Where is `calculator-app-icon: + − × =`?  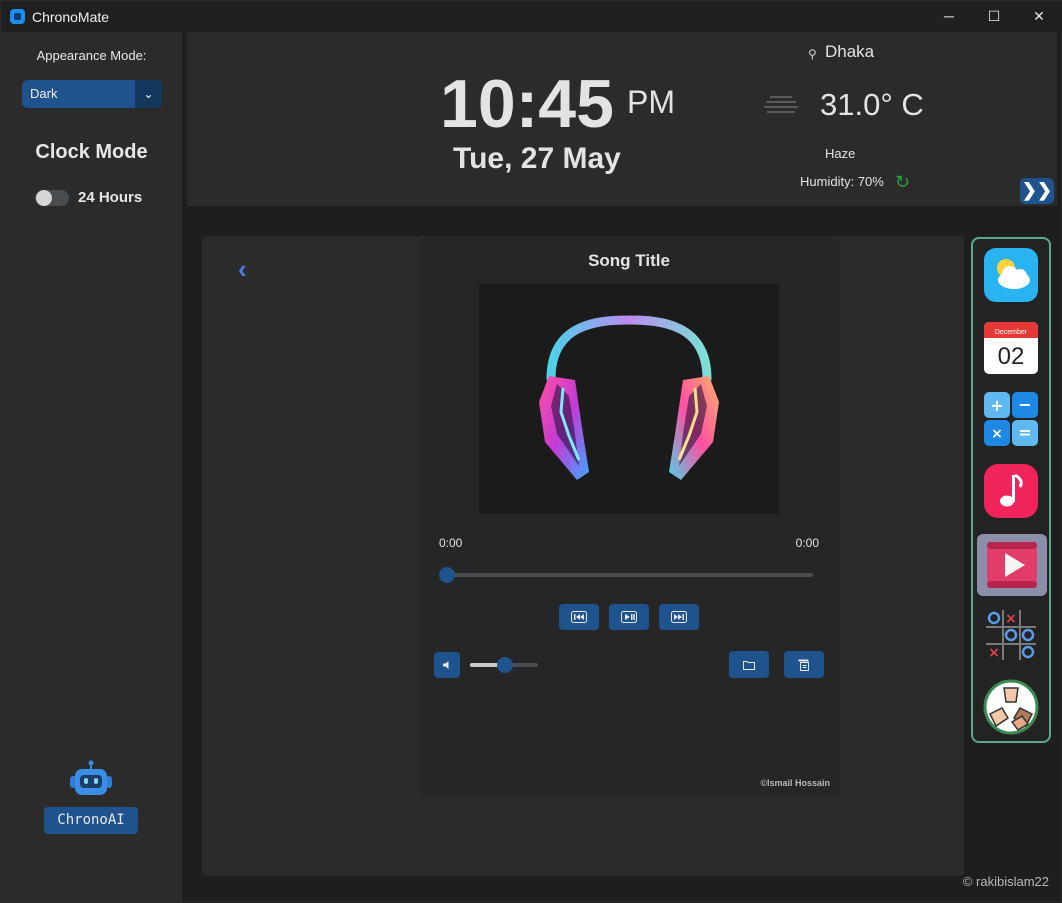
calculator-app-icon: + − × = is located at coordinates (1011, 419).